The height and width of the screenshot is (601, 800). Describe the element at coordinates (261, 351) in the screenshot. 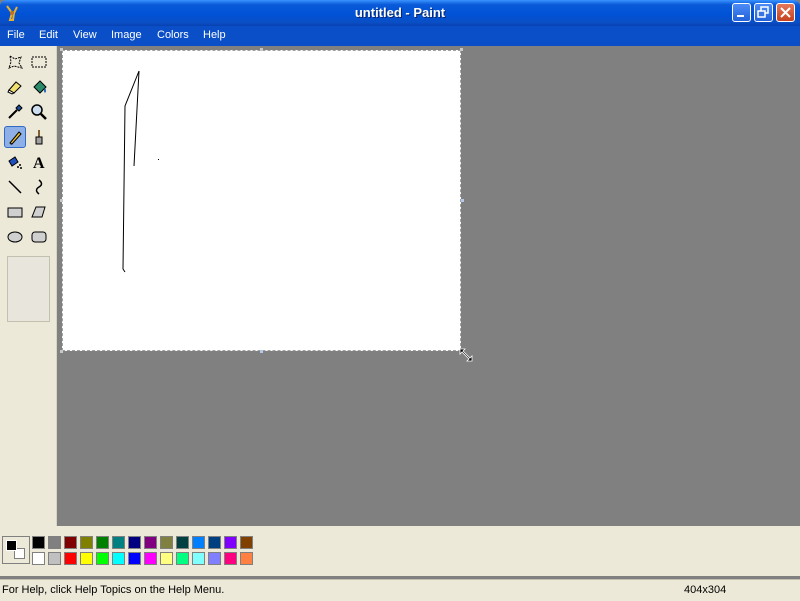

I see `resize-handle-bottom-center` at that location.